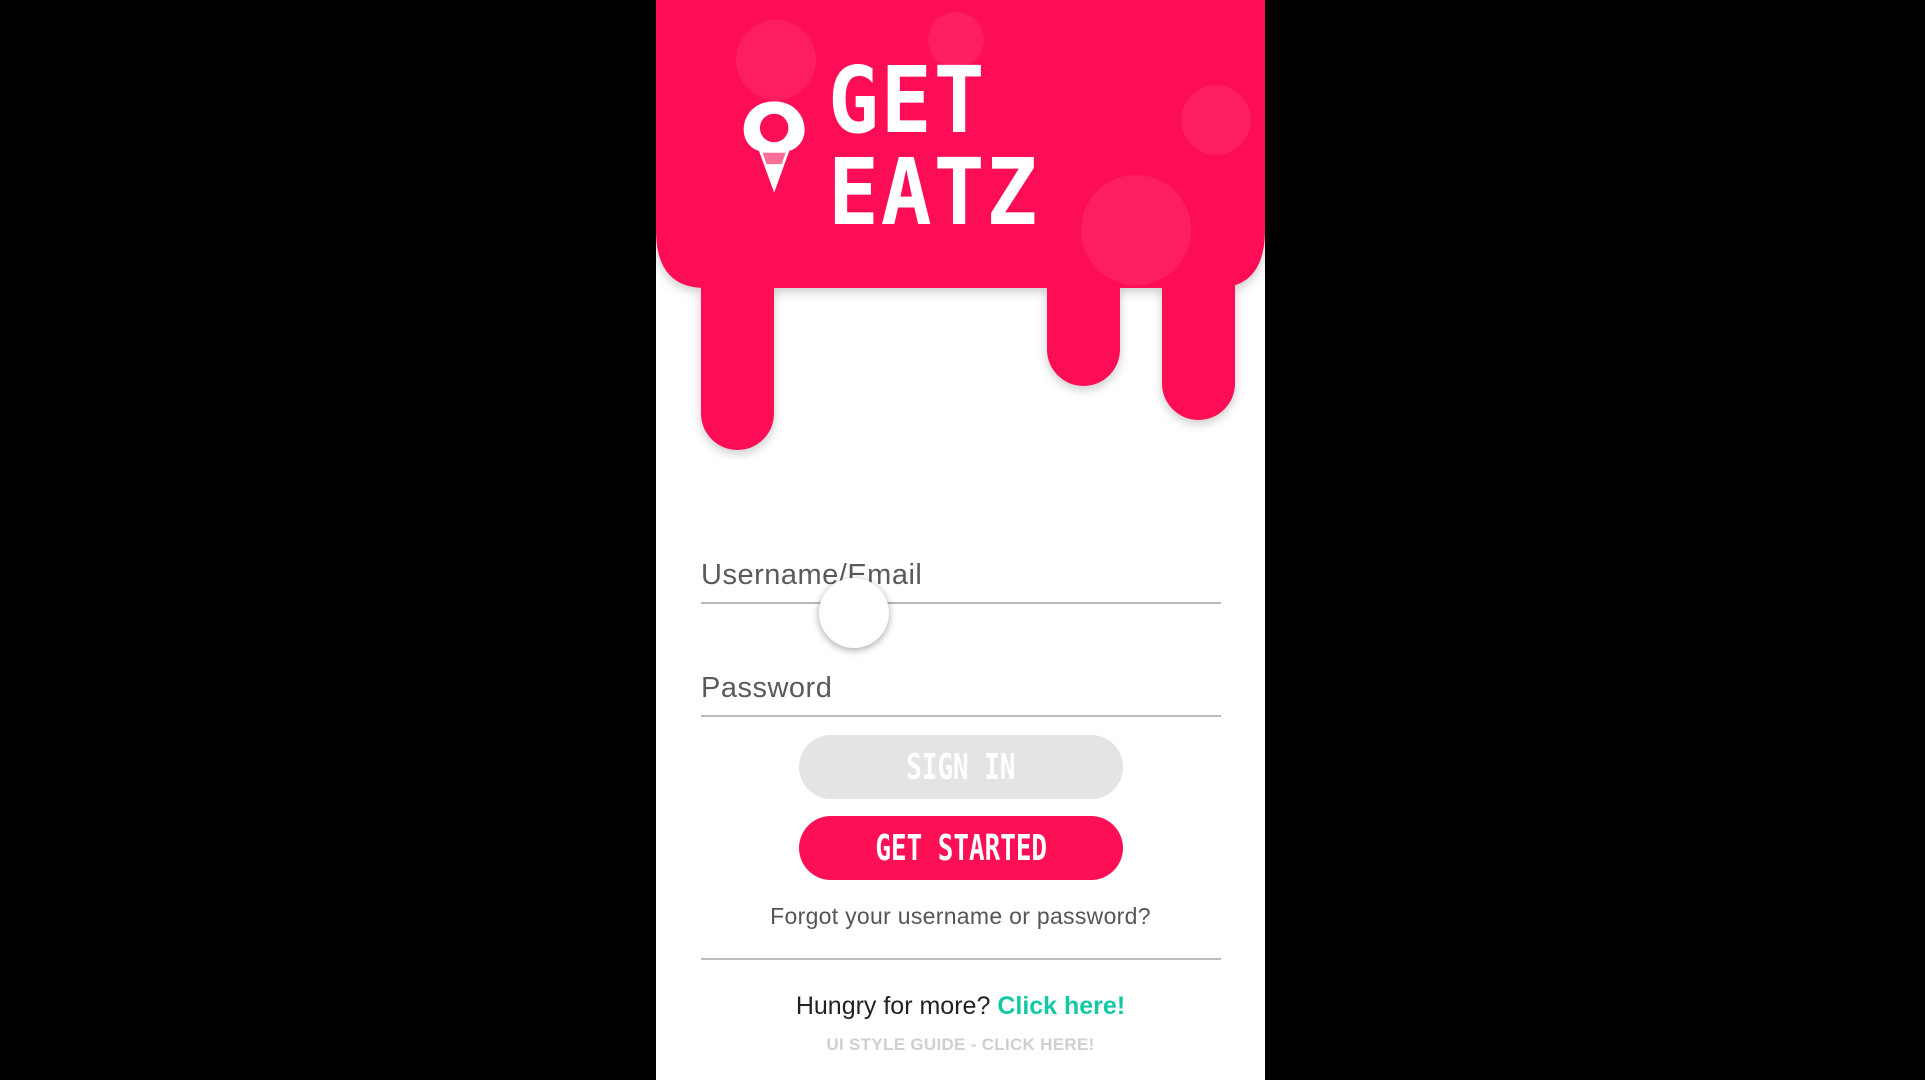  I want to click on forgot-credentials-link: Forgot your username or password?, so click(960, 916).